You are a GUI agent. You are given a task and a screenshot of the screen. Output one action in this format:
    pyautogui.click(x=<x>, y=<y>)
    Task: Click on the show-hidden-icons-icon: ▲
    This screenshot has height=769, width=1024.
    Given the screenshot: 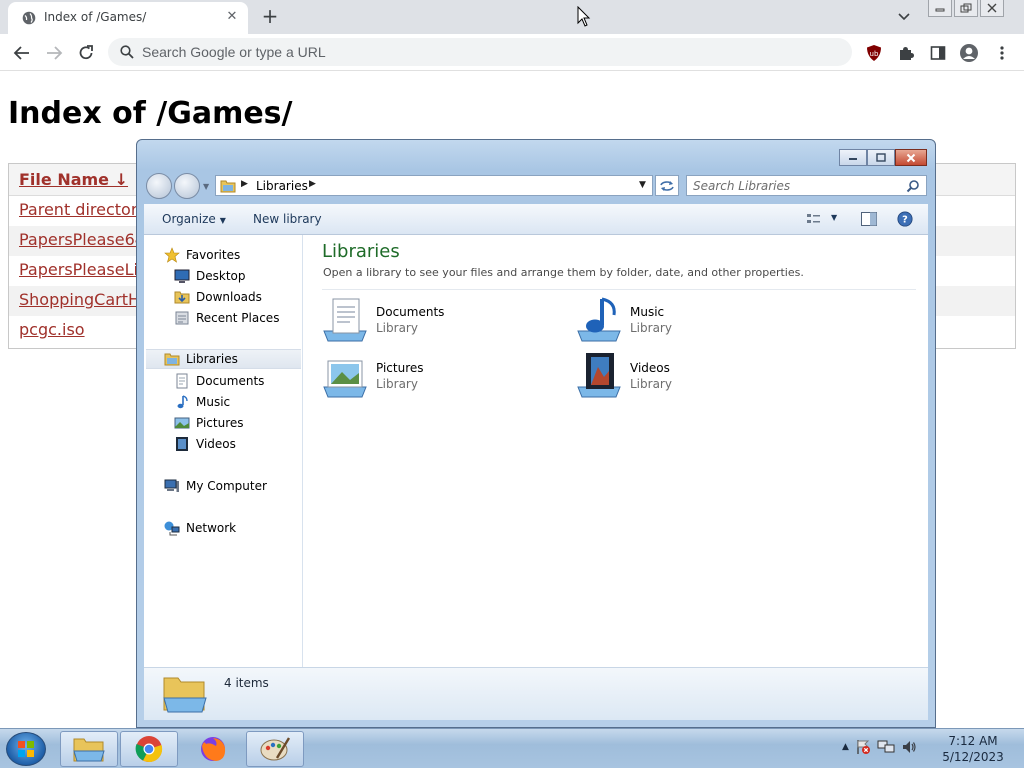 What is the action you would take?
    pyautogui.click(x=845, y=747)
    